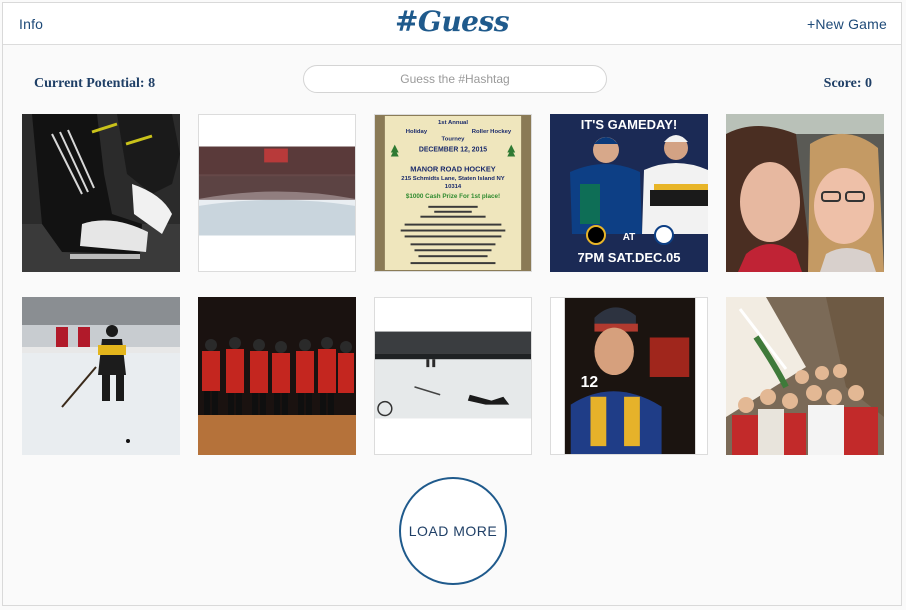 The height and width of the screenshot is (610, 906). Describe the element at coordinates (417, 132) in the screenshot. I see `flyer-line2: Holiday` at that location.